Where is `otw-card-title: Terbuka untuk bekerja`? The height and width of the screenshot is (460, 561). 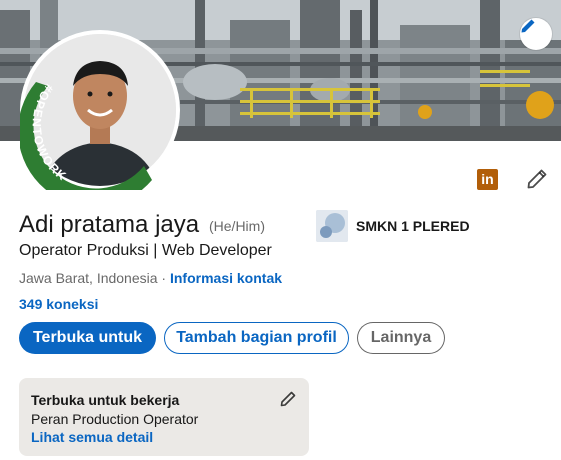
otw-card-title: Terbuka untuk bekerja is located at coordinates (105, 400).